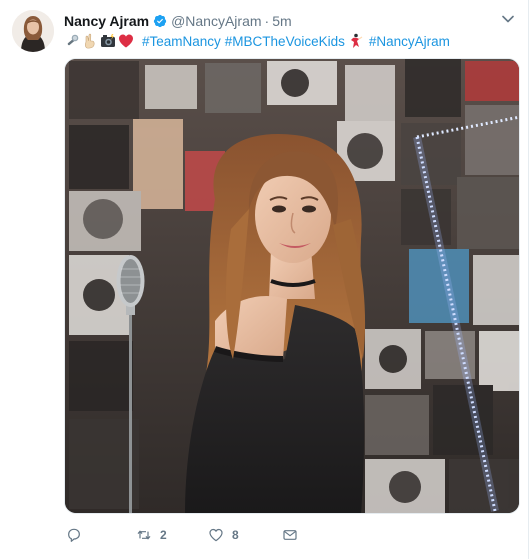  I want to click on reply-button, so click(78, 535).